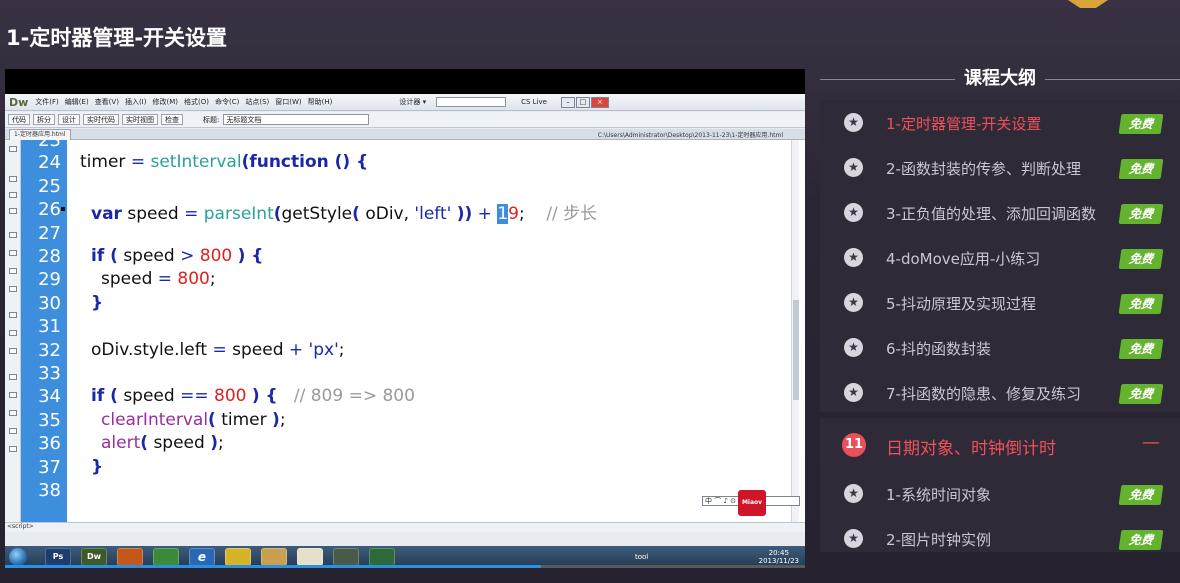 The width and height of the screenshot is (1180, 583). What do you see at coordinates (274, 557) in the screenshot?
I see `explorer-icon: ●` at bounding box center [274, 557].